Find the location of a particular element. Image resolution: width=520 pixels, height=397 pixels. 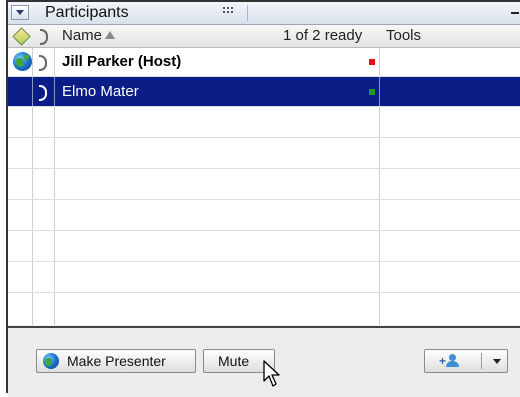

title-separator is located at coordinates (247, 13).